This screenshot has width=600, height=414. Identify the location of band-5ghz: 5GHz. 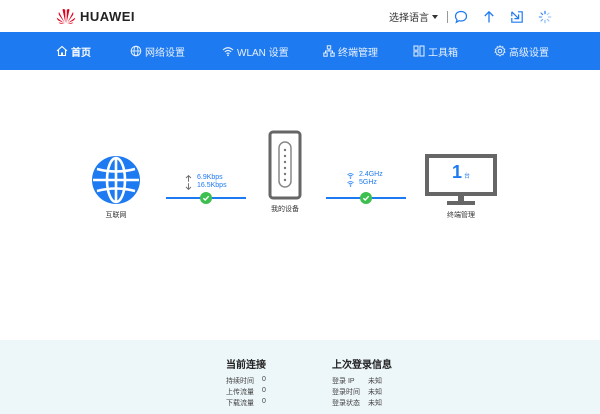
(368, 183).